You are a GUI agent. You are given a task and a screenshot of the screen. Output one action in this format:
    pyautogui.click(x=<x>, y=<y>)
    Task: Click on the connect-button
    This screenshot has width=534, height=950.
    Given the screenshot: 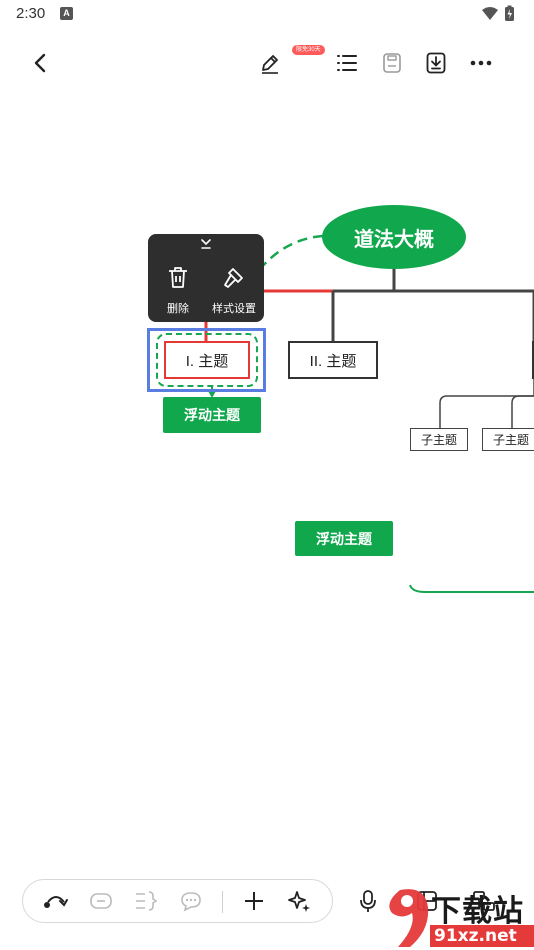 What is the action you would take?
    pyautogui.click(x=56, y=901)
    